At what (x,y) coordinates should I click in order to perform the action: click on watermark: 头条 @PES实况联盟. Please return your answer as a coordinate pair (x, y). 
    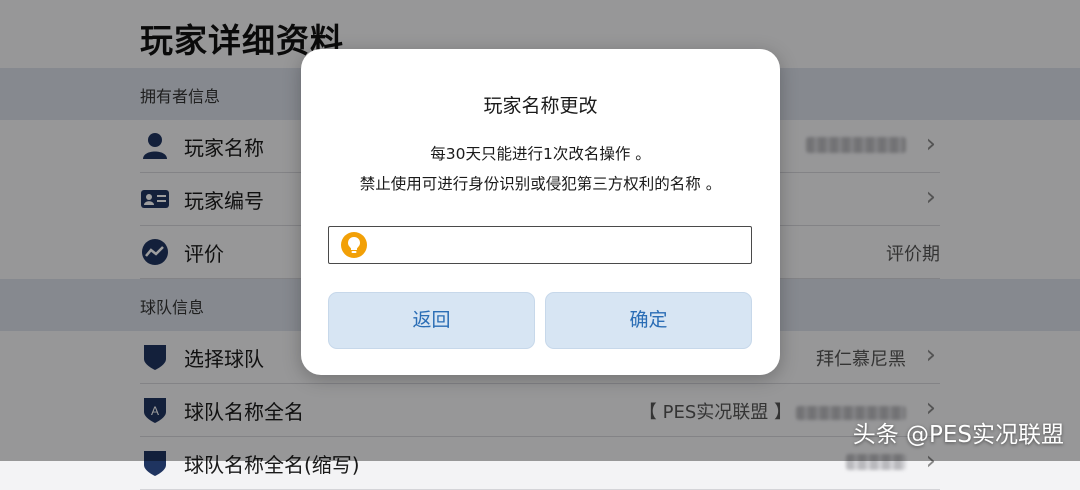
    Looking at the image, I should click on (958, 435).